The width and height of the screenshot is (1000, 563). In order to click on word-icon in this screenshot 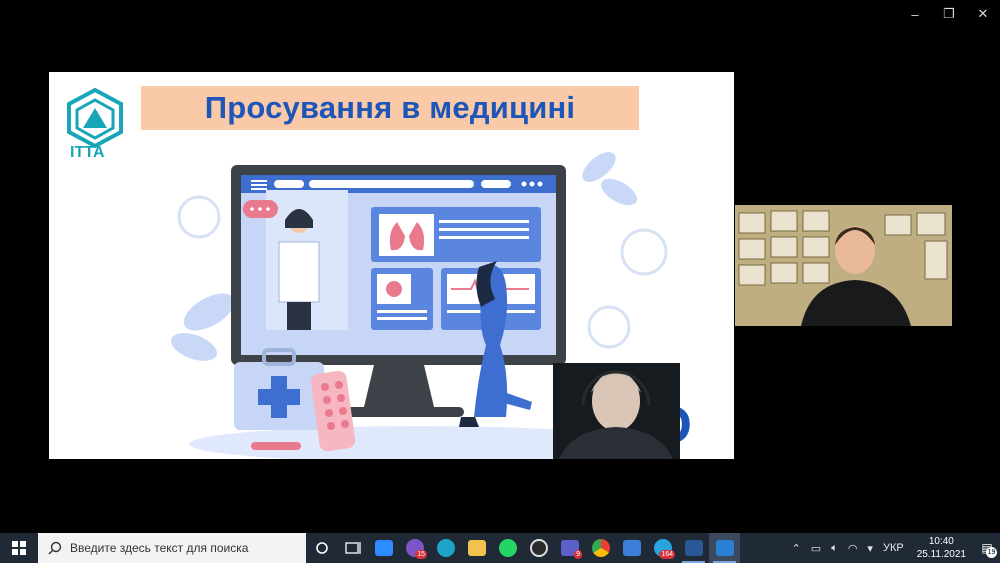, I will do `click(693, 548)`.